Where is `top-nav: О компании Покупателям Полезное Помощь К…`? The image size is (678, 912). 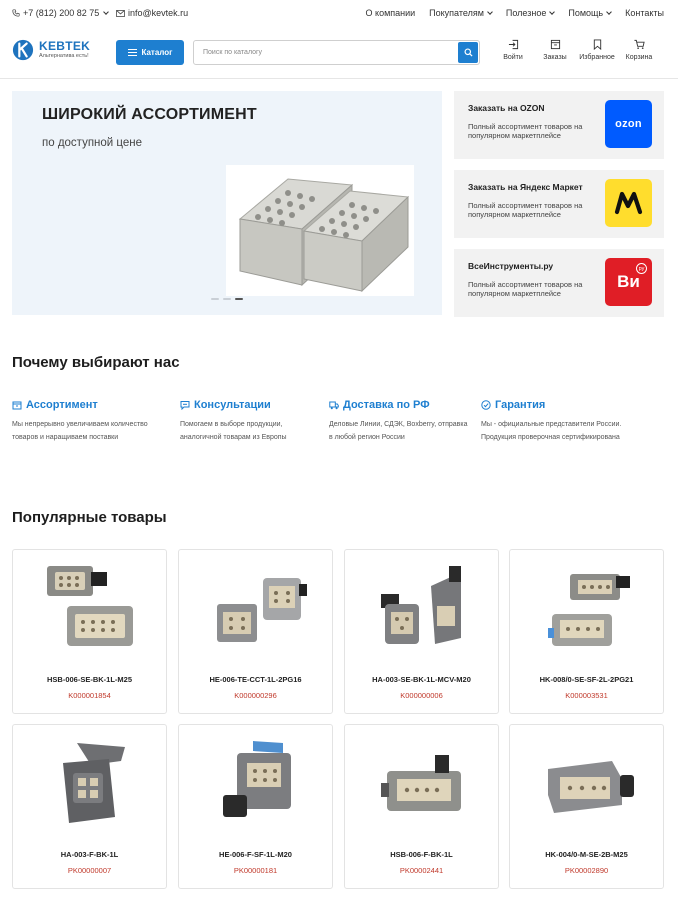
top-nav: О компании Покупателям Полезное Помощь К… is located at coordinates (515, 13).